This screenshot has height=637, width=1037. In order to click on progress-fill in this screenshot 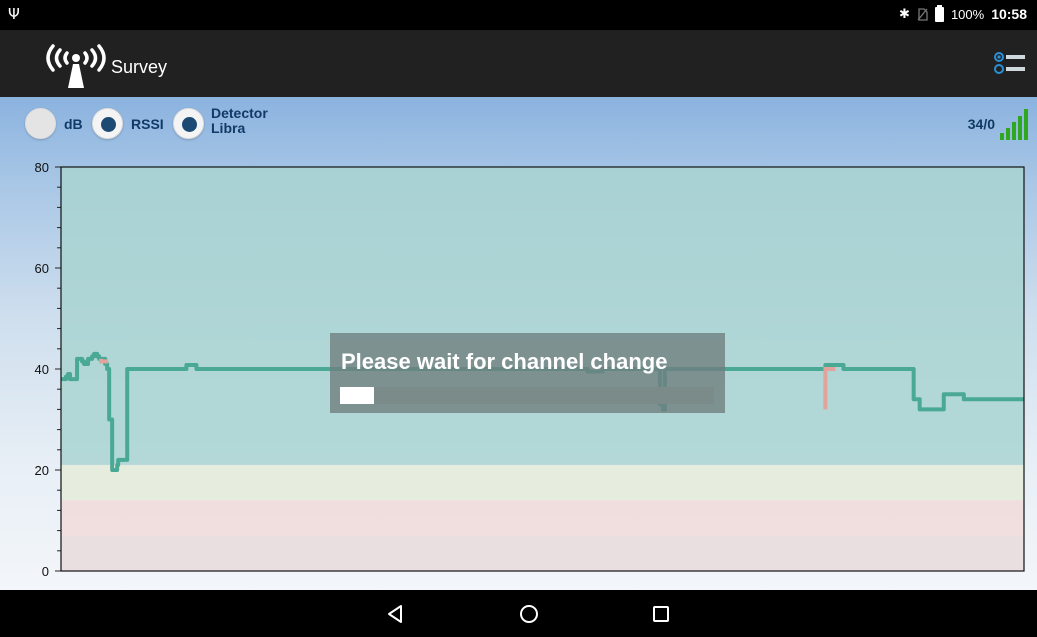, I will do `click(357, 395)`.